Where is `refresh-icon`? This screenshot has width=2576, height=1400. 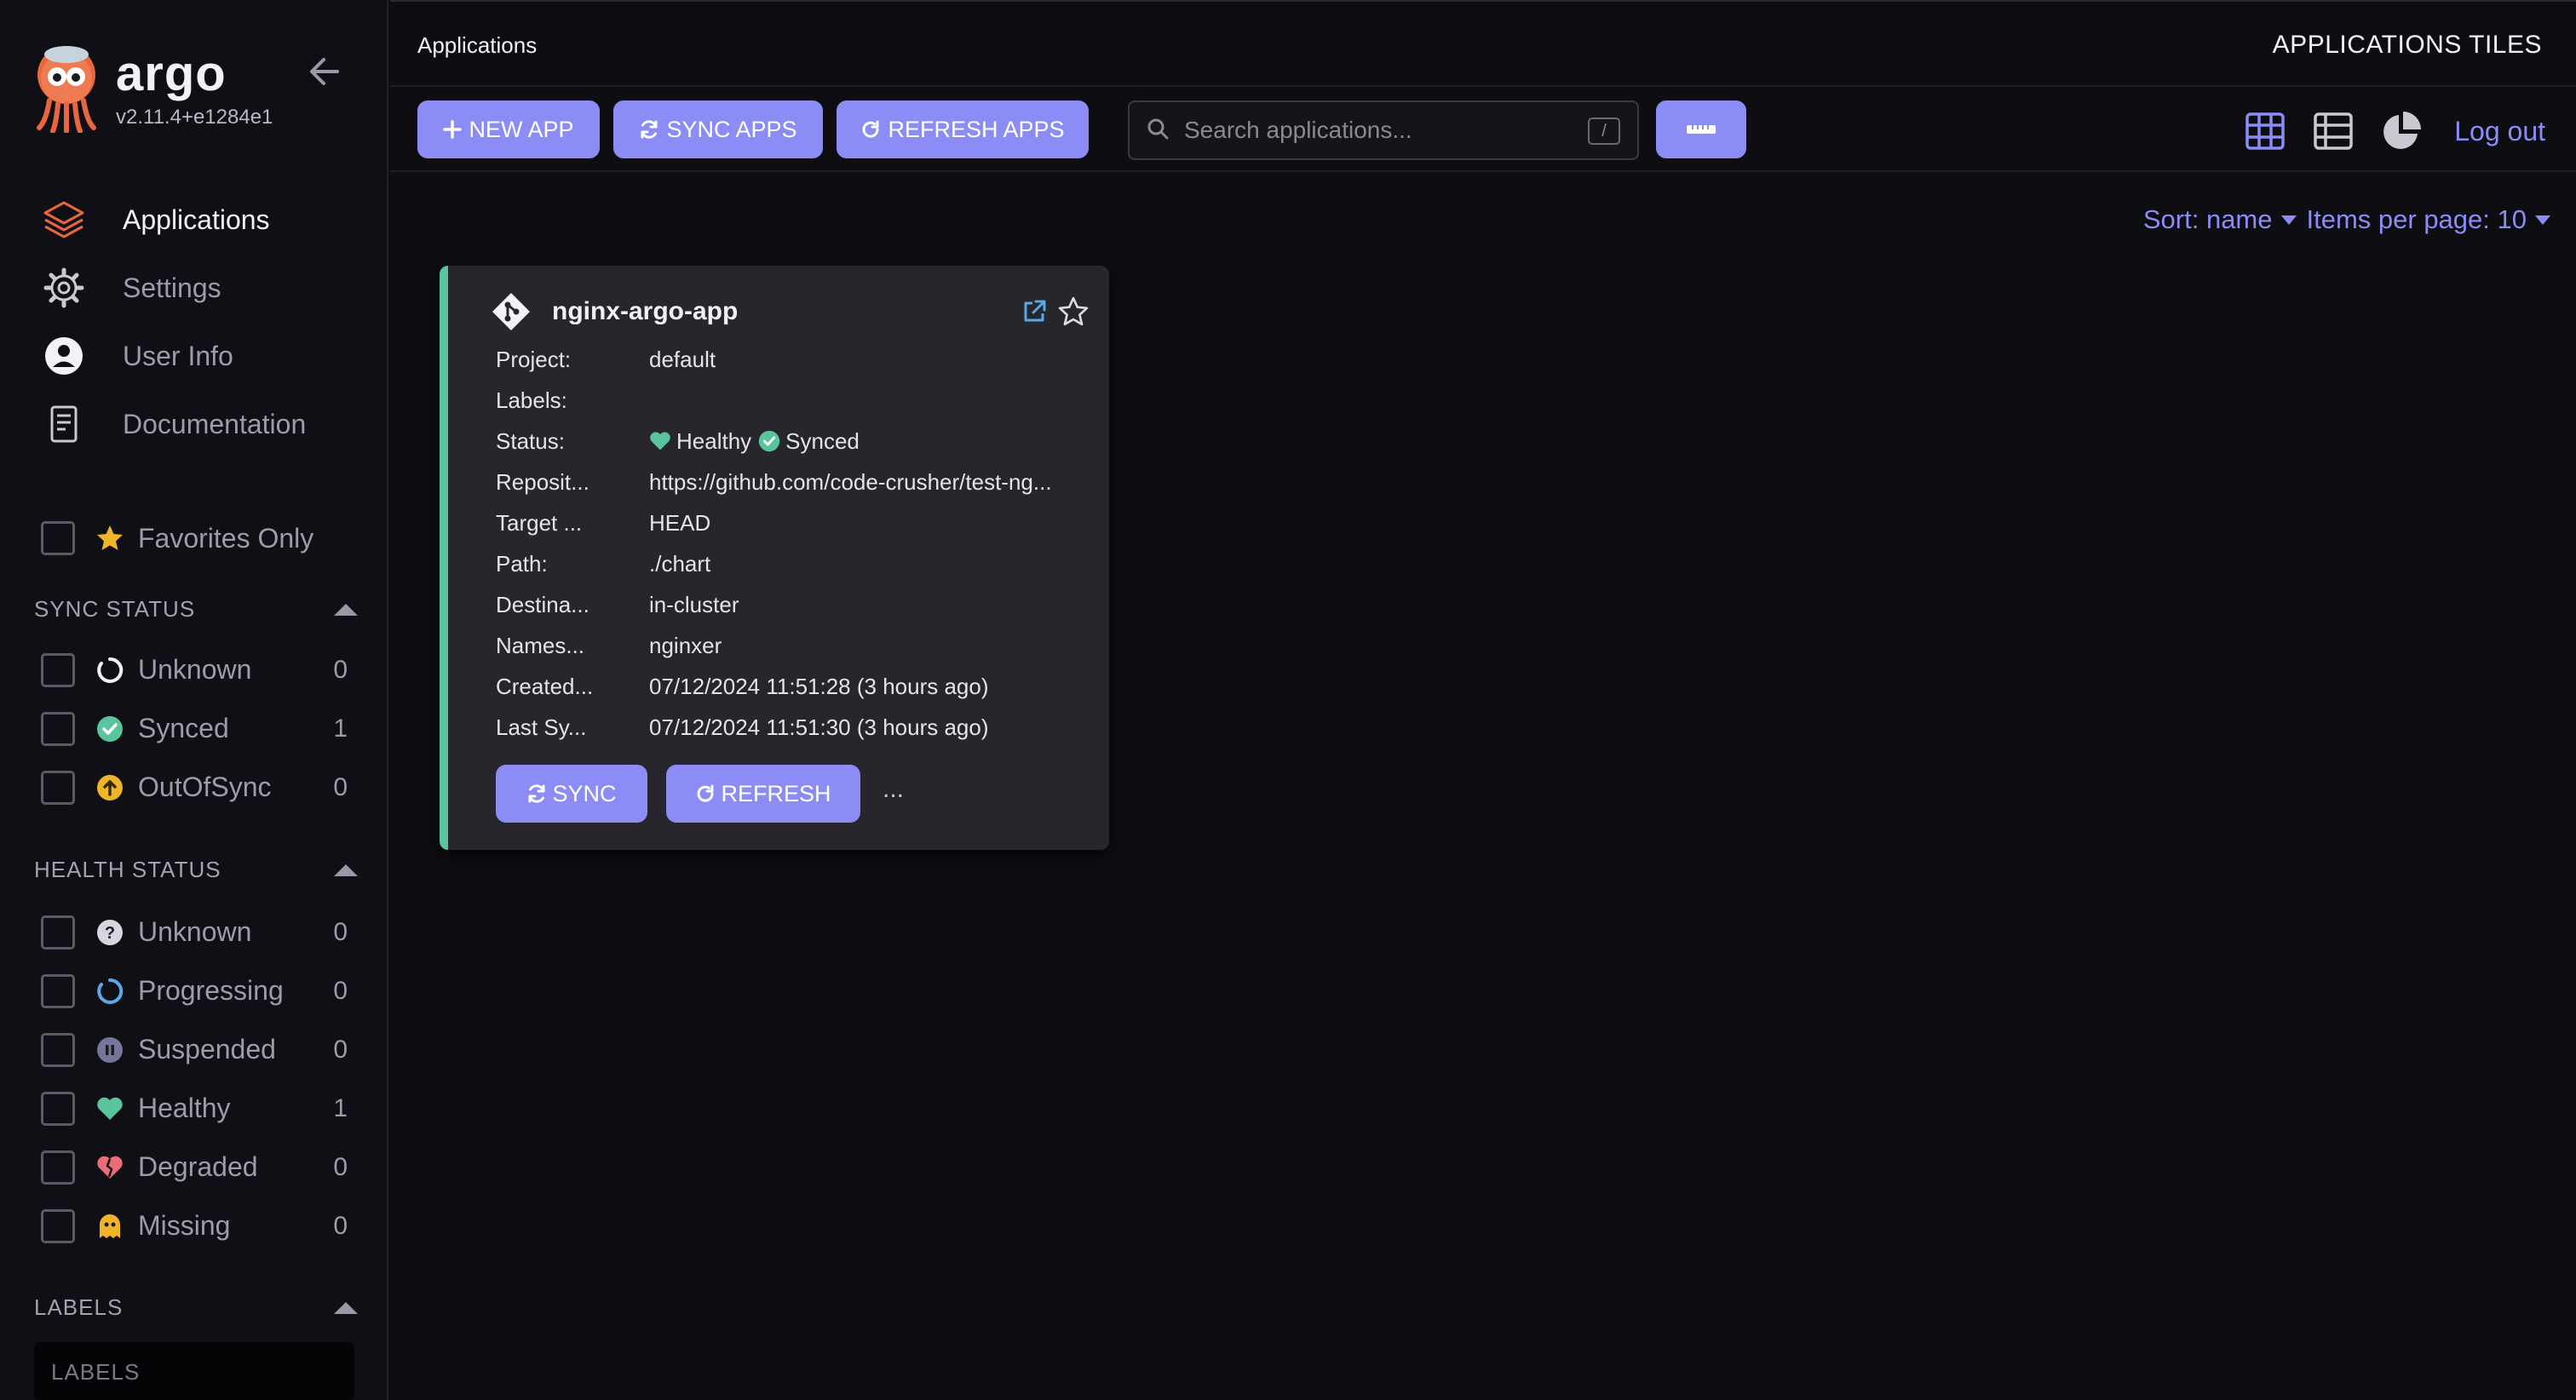
refresh-icon is located at coordinates (871, 129).